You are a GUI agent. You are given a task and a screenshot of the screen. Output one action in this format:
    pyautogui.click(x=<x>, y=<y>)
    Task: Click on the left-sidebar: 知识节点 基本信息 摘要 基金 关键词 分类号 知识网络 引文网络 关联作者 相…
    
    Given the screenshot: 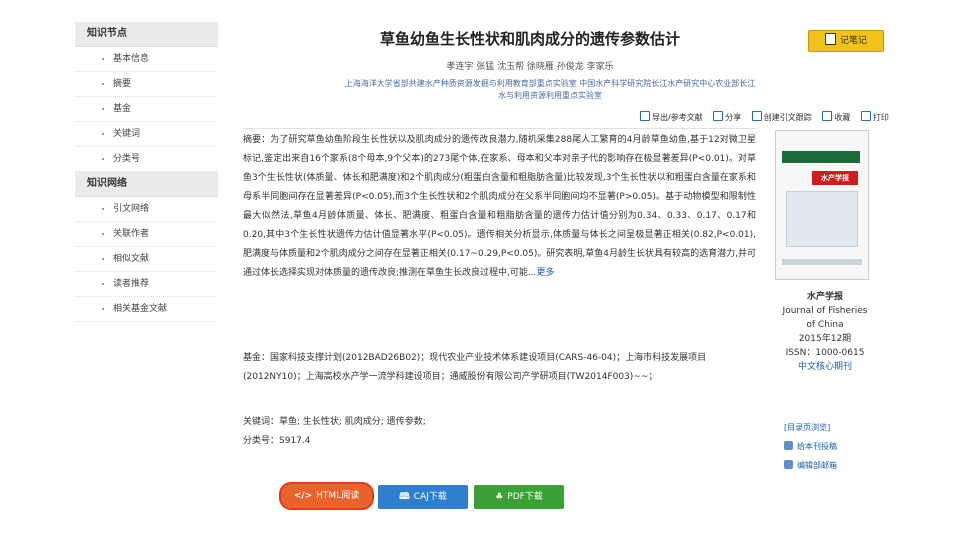 What is the action you would take?
    pyautogui.click(x=146, y=172)
    